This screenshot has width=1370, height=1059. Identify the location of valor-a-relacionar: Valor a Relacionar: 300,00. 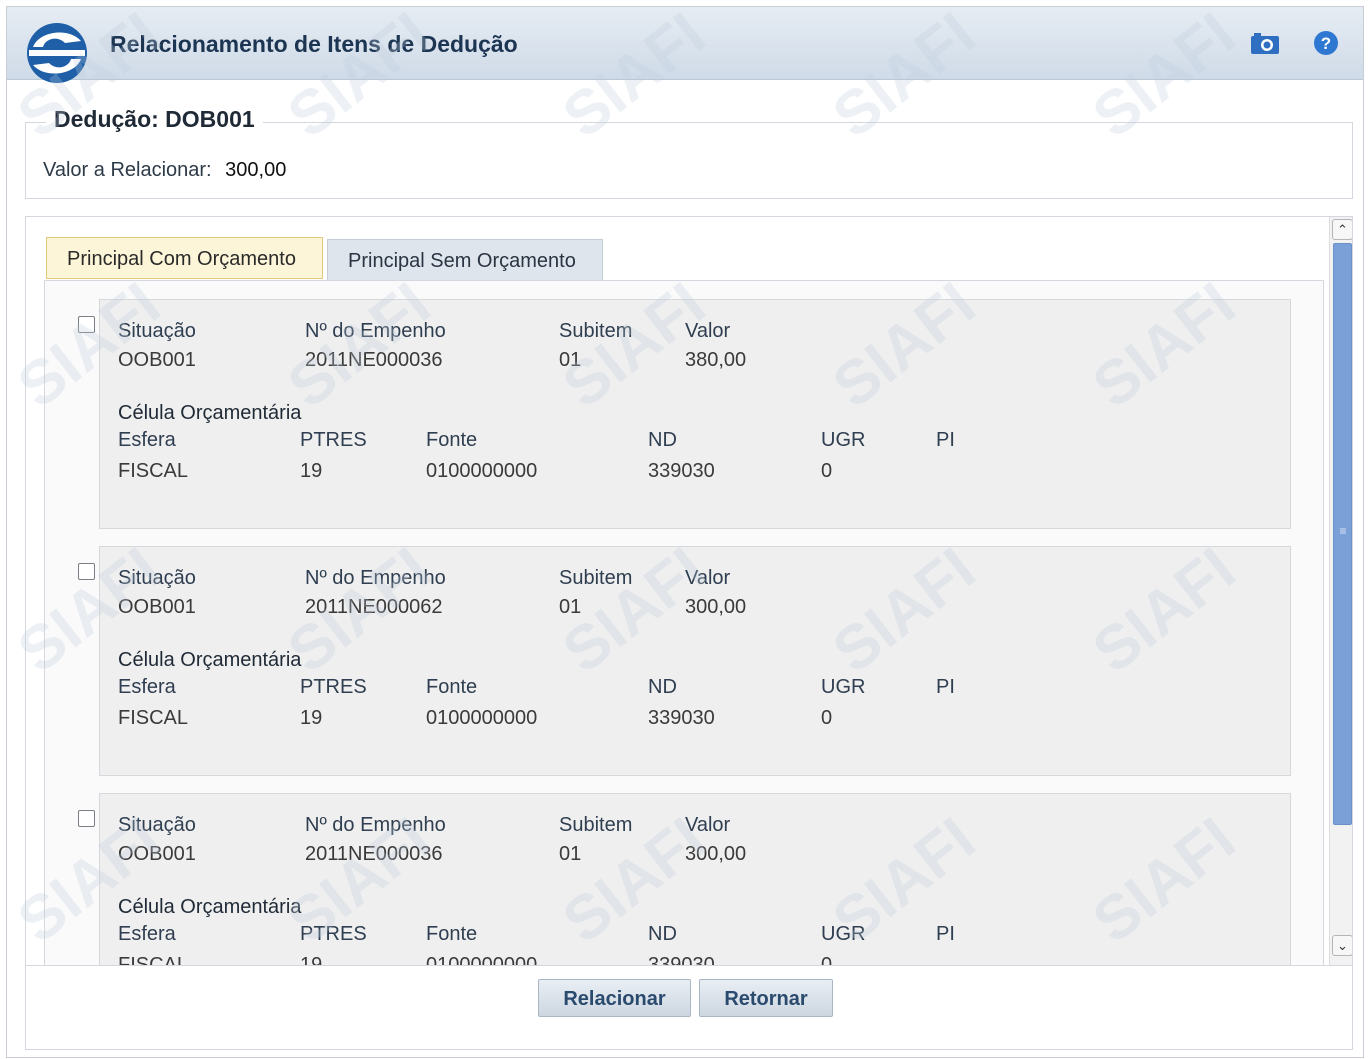
(164, 170).